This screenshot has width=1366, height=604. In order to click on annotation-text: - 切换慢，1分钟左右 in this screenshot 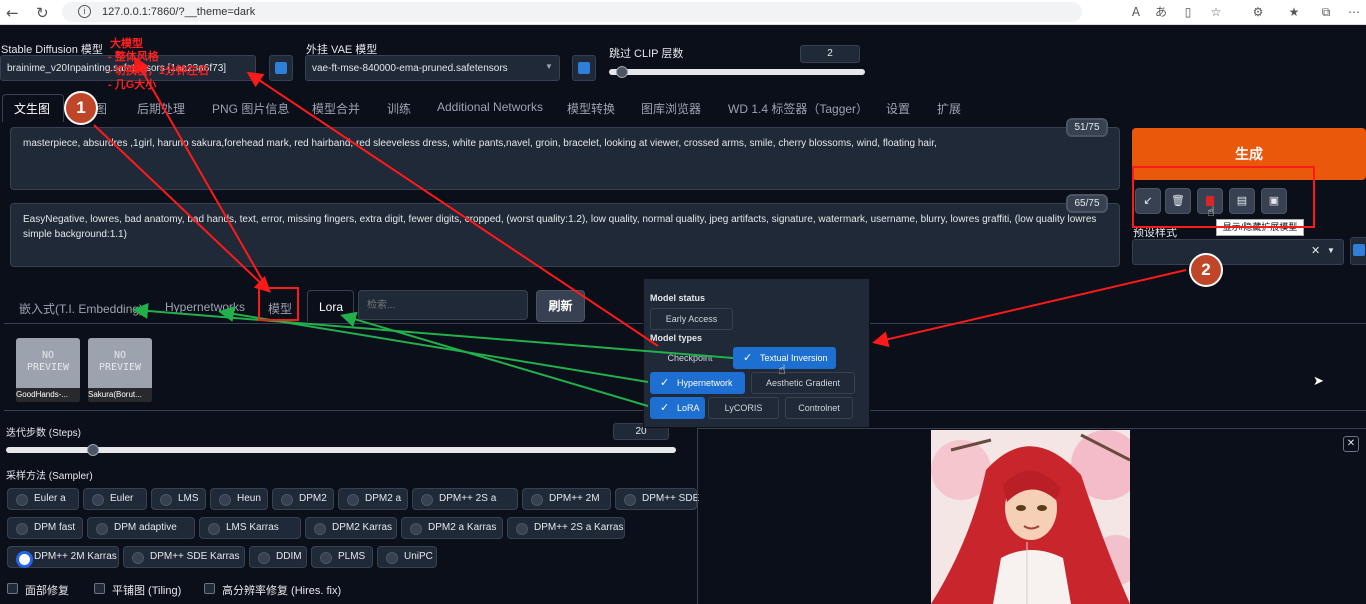, I will do `click(158, 71)`.